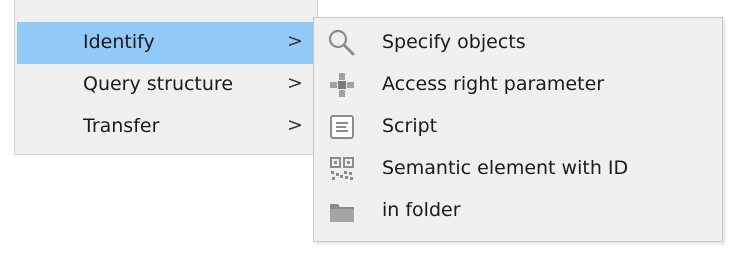  I want to click on menu-item-query-structure: Query structure >, so click(166, 85).